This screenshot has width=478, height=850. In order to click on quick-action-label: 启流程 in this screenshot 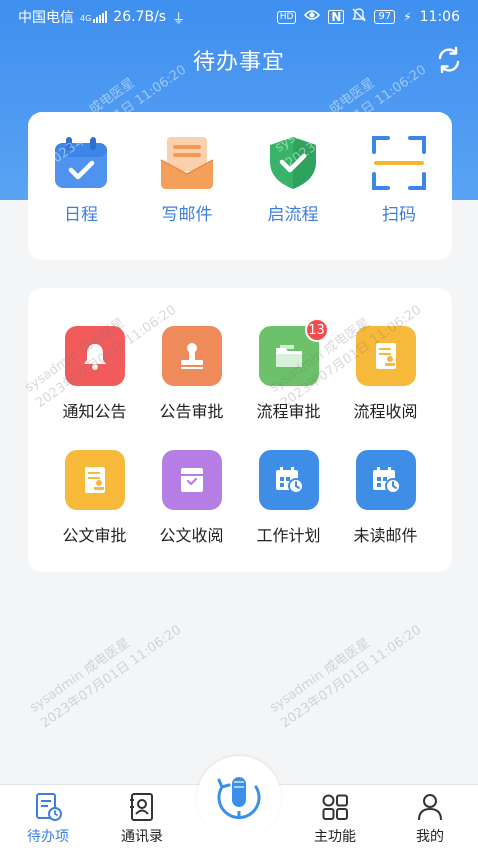, I will do `click(293, 215)`.